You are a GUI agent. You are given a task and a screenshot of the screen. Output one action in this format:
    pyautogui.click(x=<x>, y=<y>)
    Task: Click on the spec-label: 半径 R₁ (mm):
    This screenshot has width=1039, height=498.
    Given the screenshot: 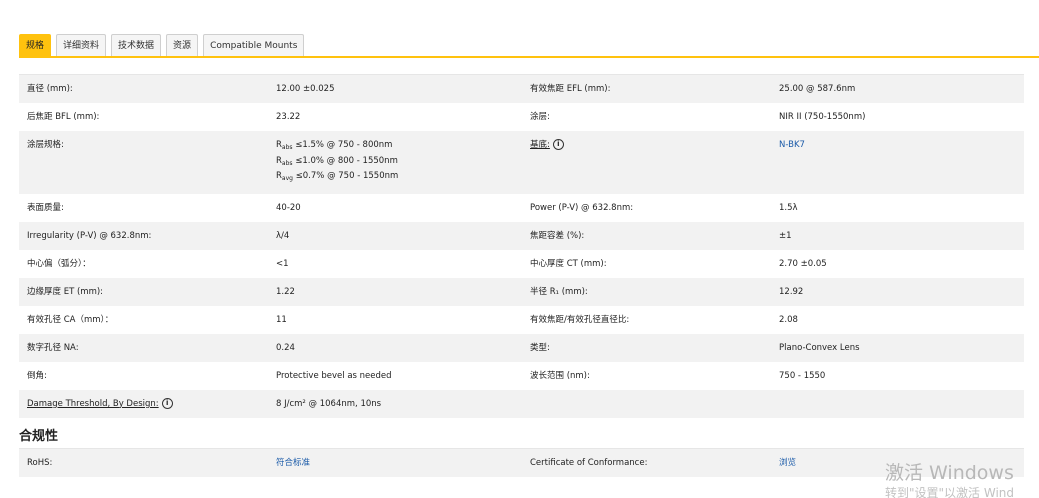 What is the action you would take?
    pyautogui.click(x=559, y=291)
    